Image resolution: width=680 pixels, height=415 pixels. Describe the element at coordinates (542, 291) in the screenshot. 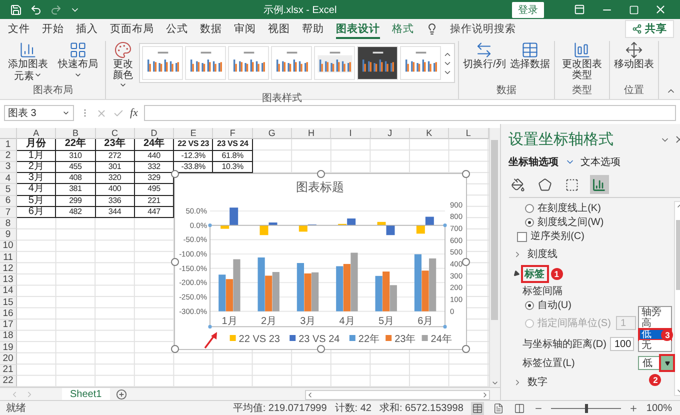

I see `option-caption: 标签间隔` at that location.